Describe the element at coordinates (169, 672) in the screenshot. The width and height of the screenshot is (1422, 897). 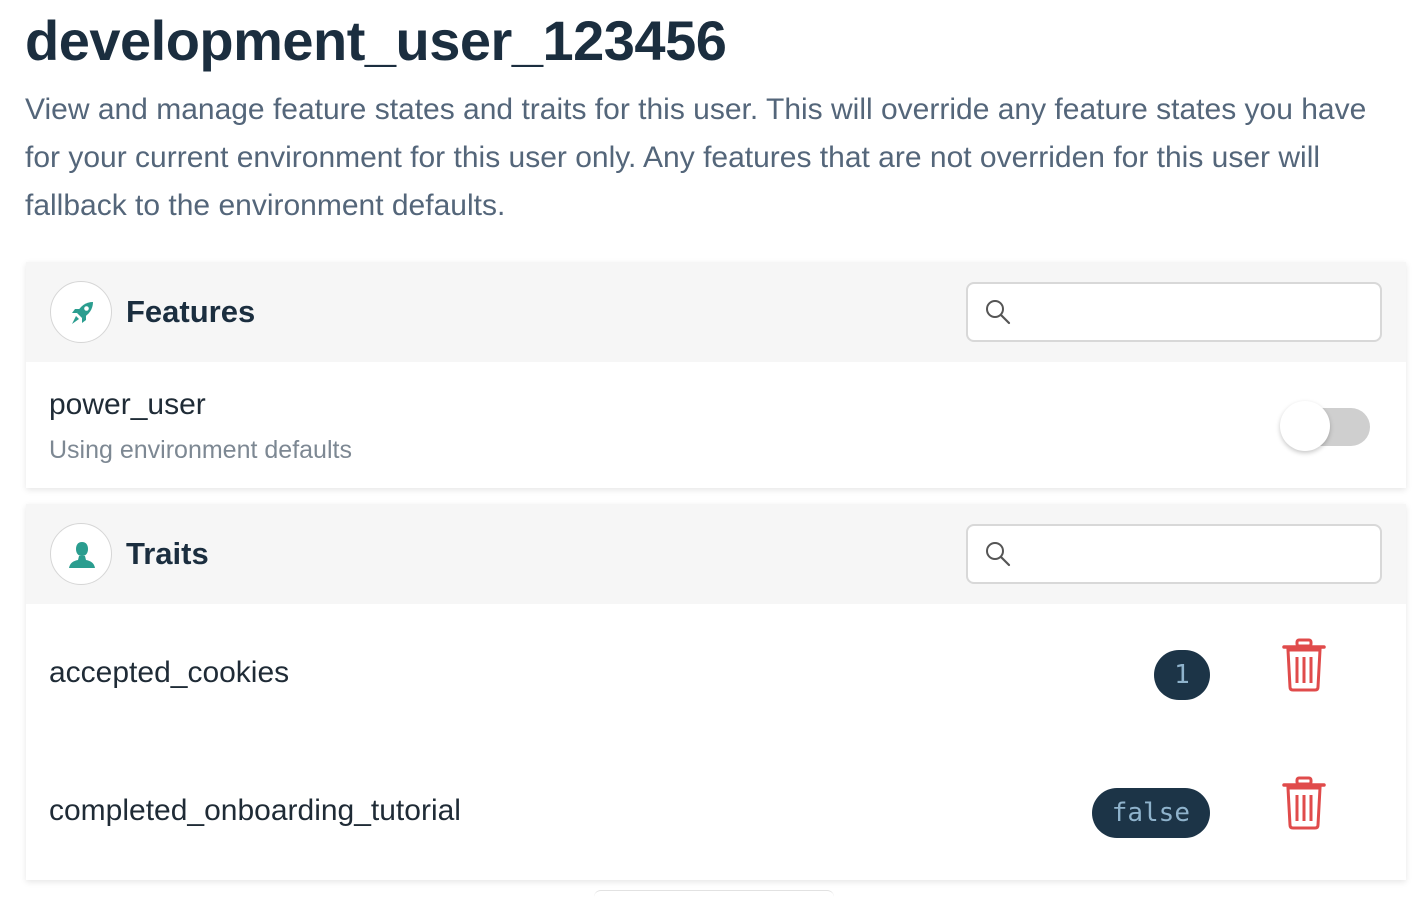
I see `trait-key: accepted_cookies` at that location.